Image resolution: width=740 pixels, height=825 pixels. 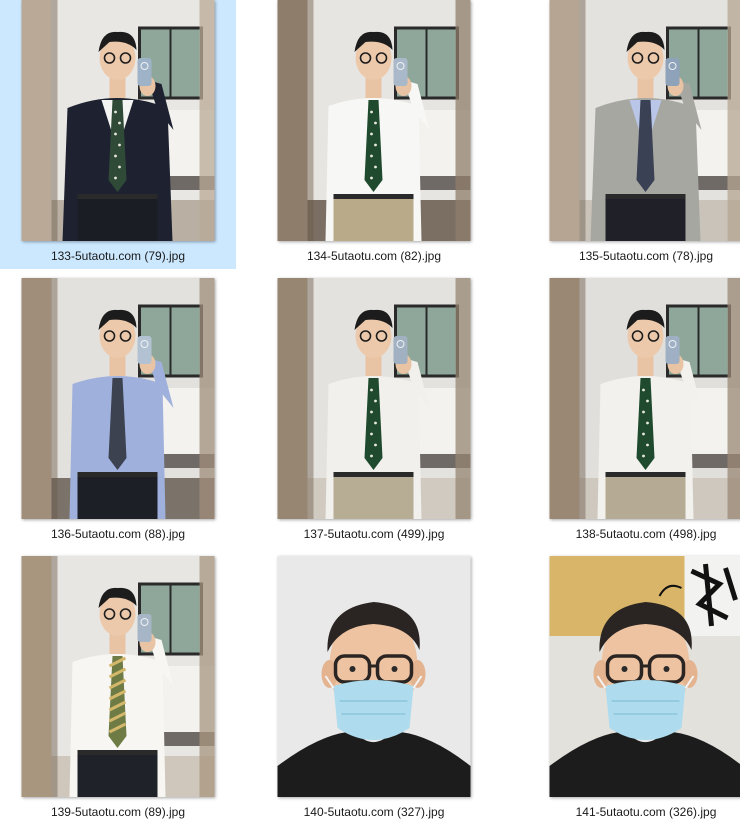 I want to click on file-name-label: 138-5utaotu.com (498).jpg, so click(x=634, y=534).